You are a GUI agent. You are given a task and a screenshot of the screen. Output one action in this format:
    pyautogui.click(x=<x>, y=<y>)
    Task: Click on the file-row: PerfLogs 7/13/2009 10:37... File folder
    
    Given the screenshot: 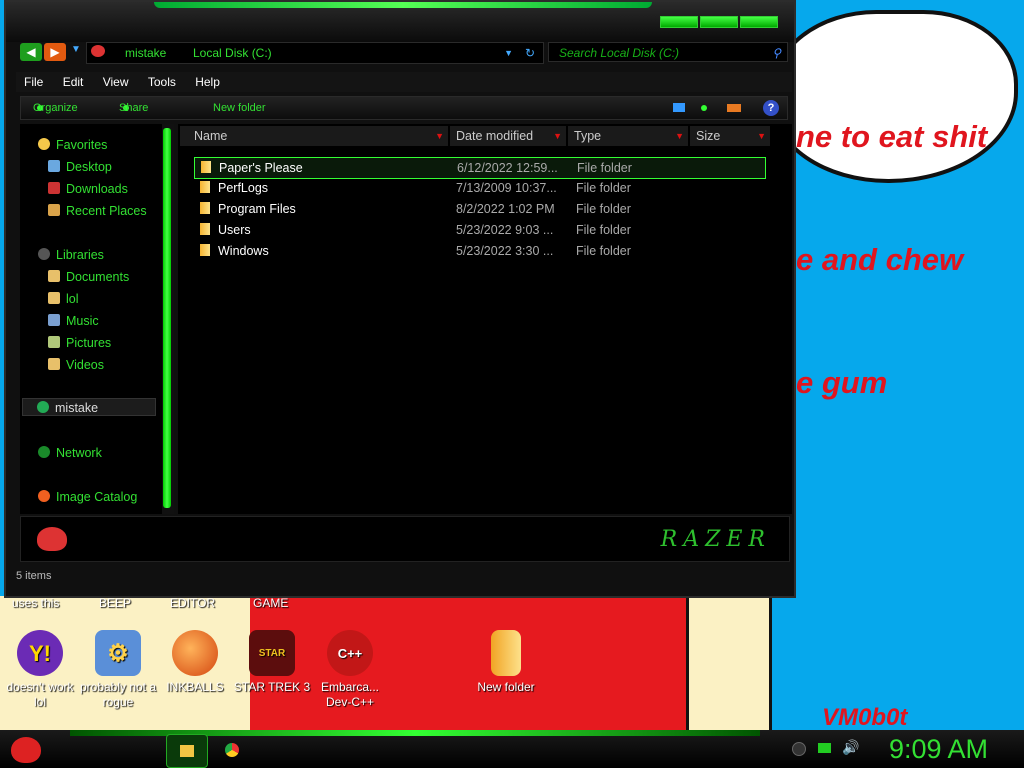 What is the action you would take?
    pyautogui.click(x=479, y=188)
    